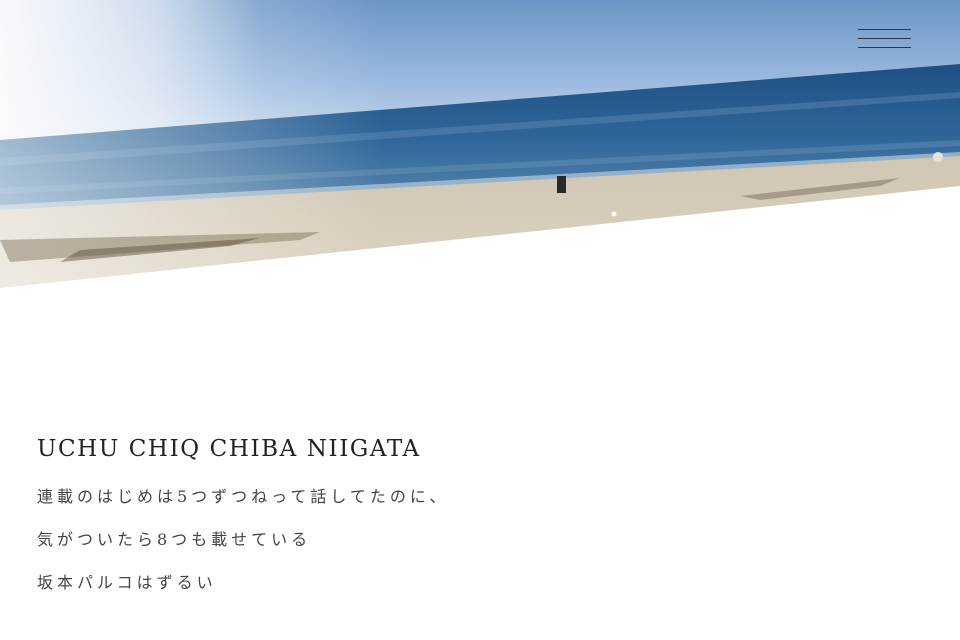 The image size is (960, 640). I want to click on page-title: UCHU CHIQ CHIBA NIIGATA, so click(229, 449).